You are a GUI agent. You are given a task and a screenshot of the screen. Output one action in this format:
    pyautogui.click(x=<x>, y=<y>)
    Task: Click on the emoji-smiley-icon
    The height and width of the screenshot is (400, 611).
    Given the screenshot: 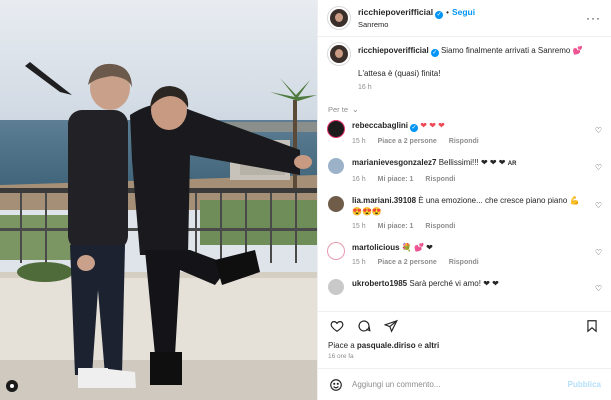 What is the action you would take?
    pyautogui.click(x=336, y=385)
    